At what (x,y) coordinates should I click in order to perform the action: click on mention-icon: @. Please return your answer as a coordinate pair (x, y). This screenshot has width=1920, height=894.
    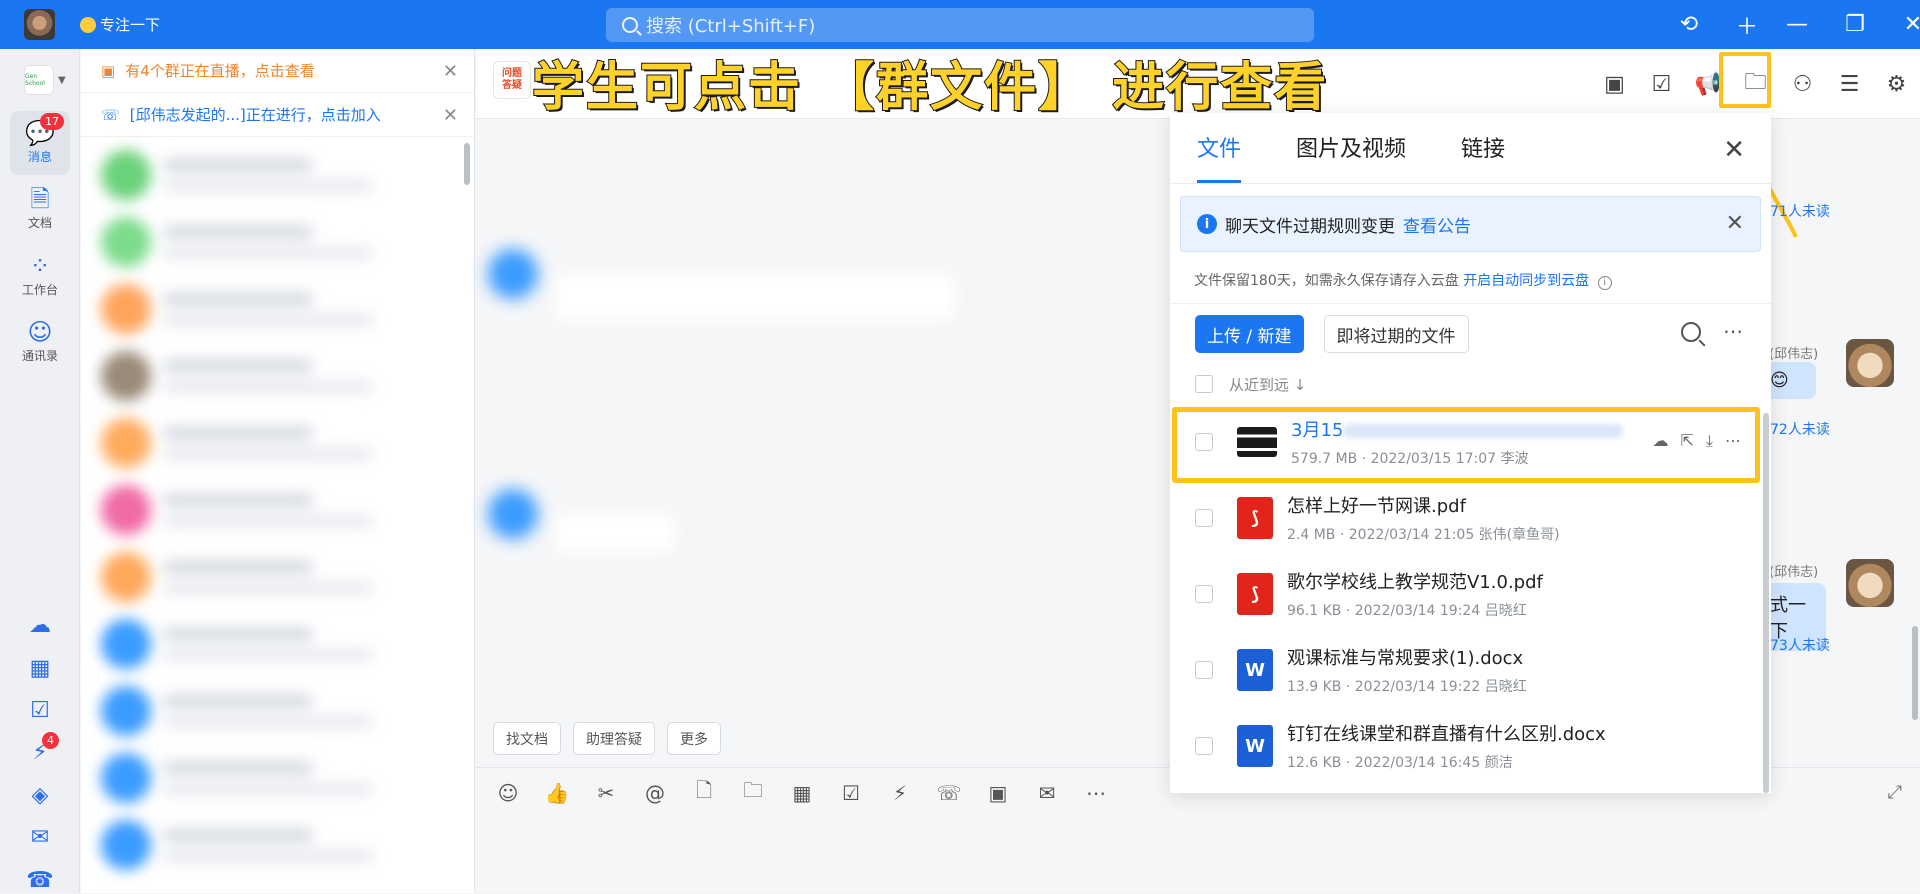
    Looking at the image, I should click on (655, 793).